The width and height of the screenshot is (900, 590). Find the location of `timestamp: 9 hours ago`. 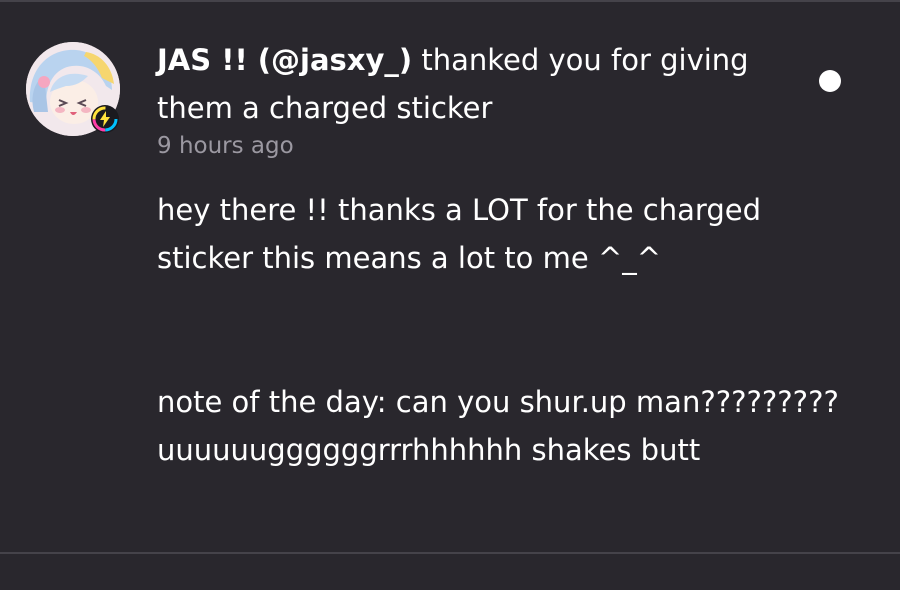

timestamp: 9 hours ago is located at coordinates (225, 146).